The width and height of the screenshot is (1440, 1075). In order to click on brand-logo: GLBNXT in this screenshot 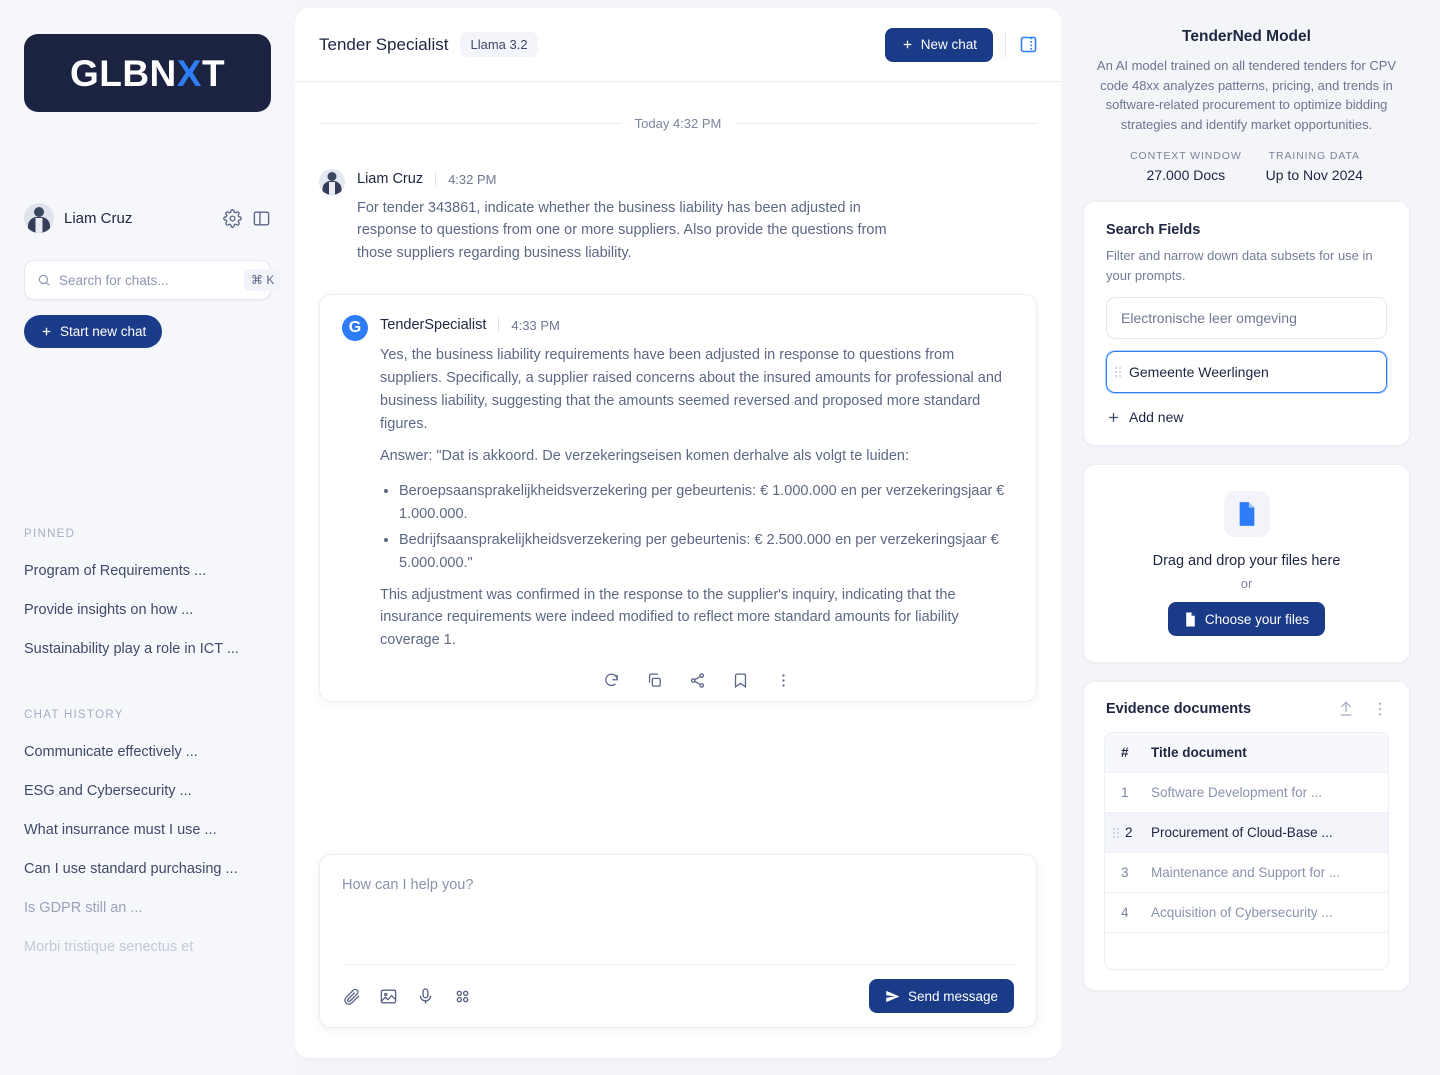, I will do `click(147, 73)`.